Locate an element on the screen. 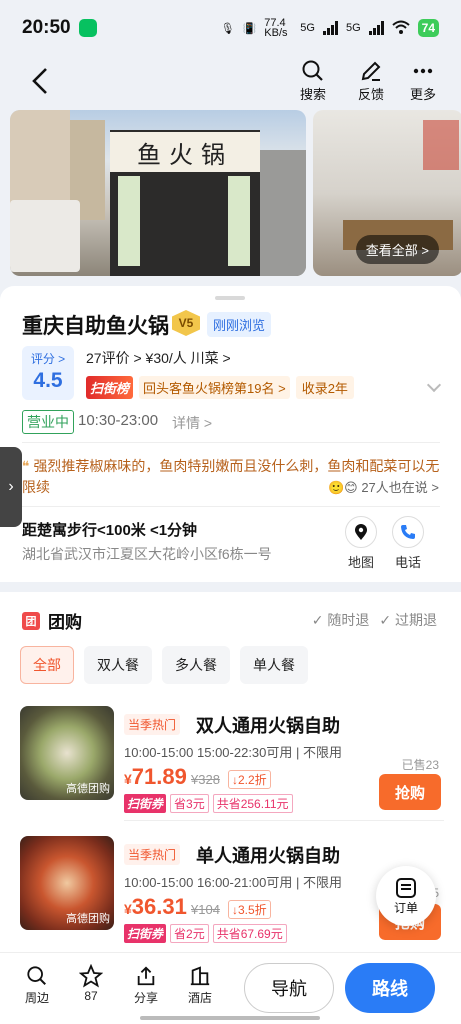 The width and height of the screenshot is (461, 1024). location-pin-icon is located at coordinates (361, 532).